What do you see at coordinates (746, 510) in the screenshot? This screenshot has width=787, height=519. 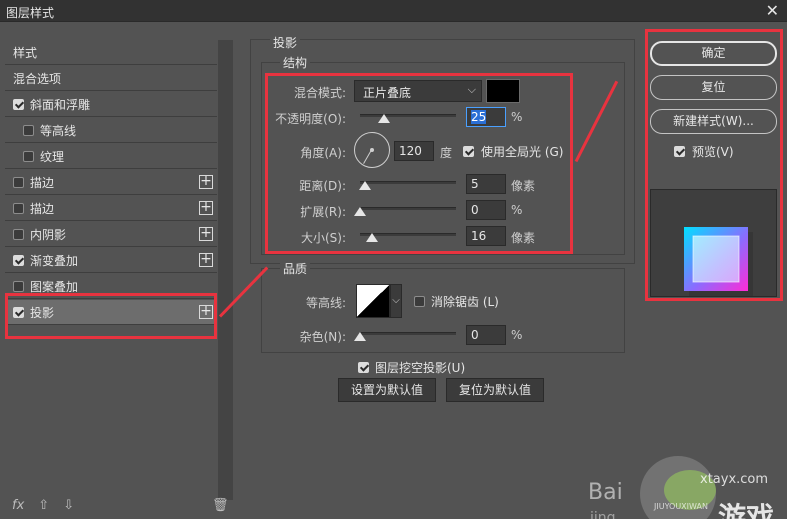 I see `watermark-brand: 游戏` at bounding box center [746, 510].